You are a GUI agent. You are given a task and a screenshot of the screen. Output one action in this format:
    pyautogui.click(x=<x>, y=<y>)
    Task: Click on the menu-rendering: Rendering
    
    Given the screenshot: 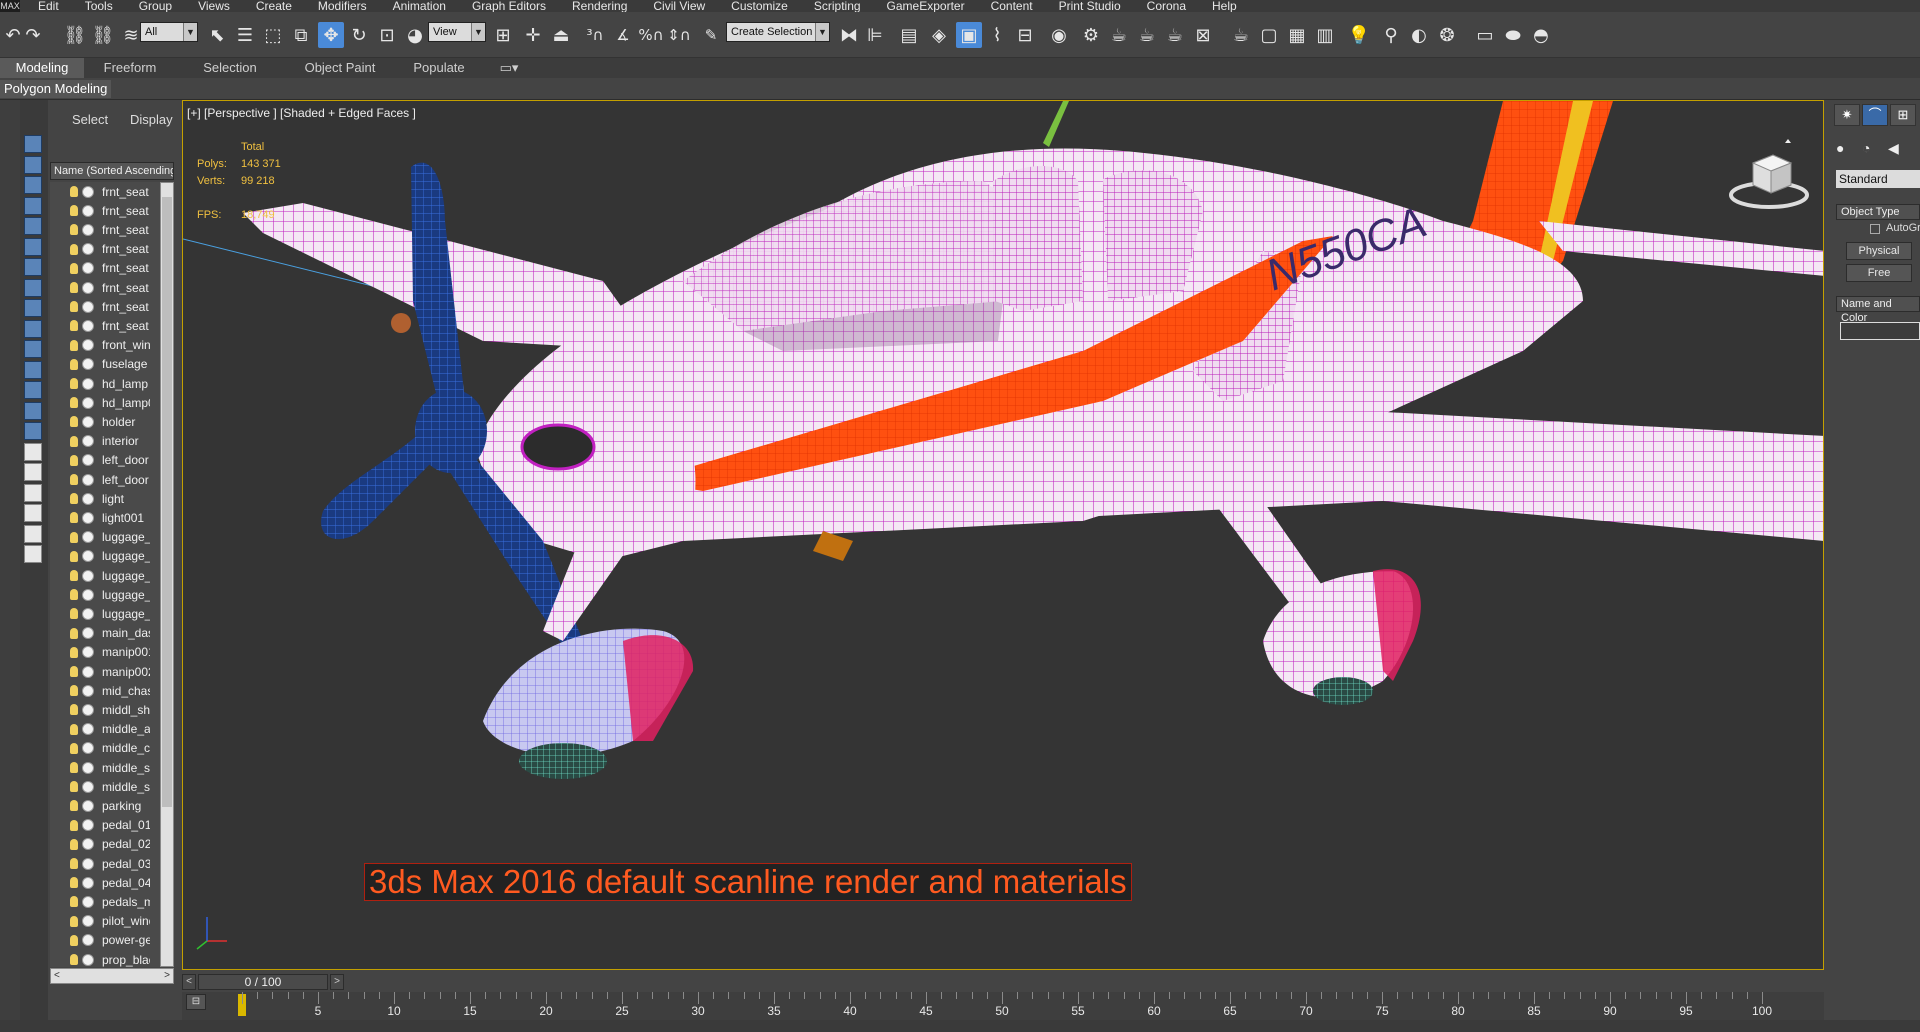 What is the action you would take?
    pyautogui.click(x=599, y=6)
    